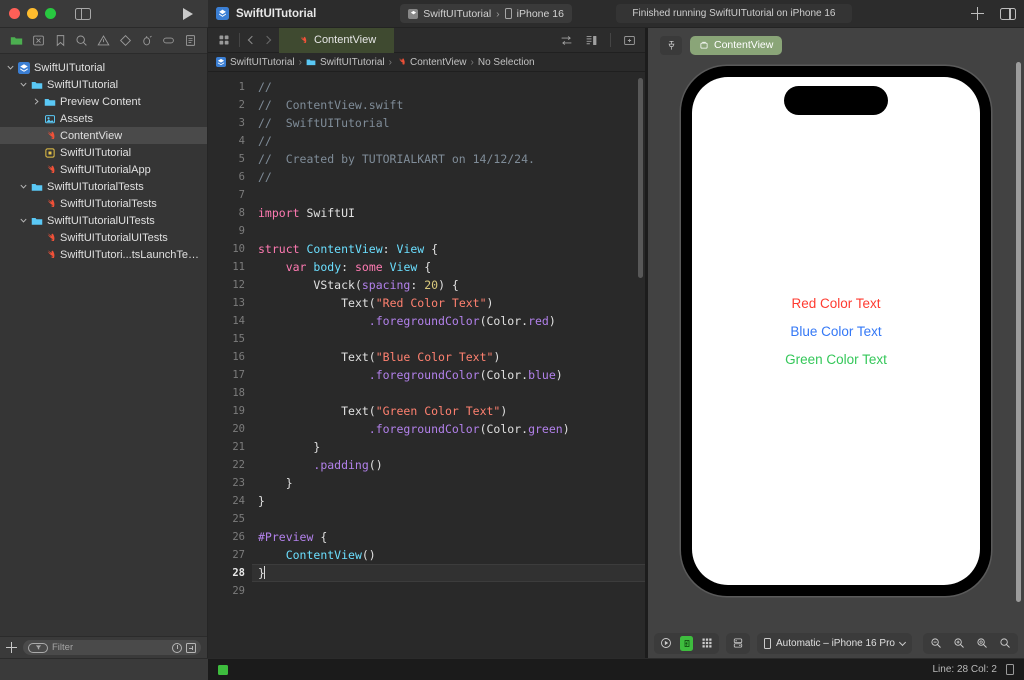 This screenshot has height=680, width=1024. Describe the element at coordinates (112, 647) in the screenshot. I see `filter-input: Filter` at that location.